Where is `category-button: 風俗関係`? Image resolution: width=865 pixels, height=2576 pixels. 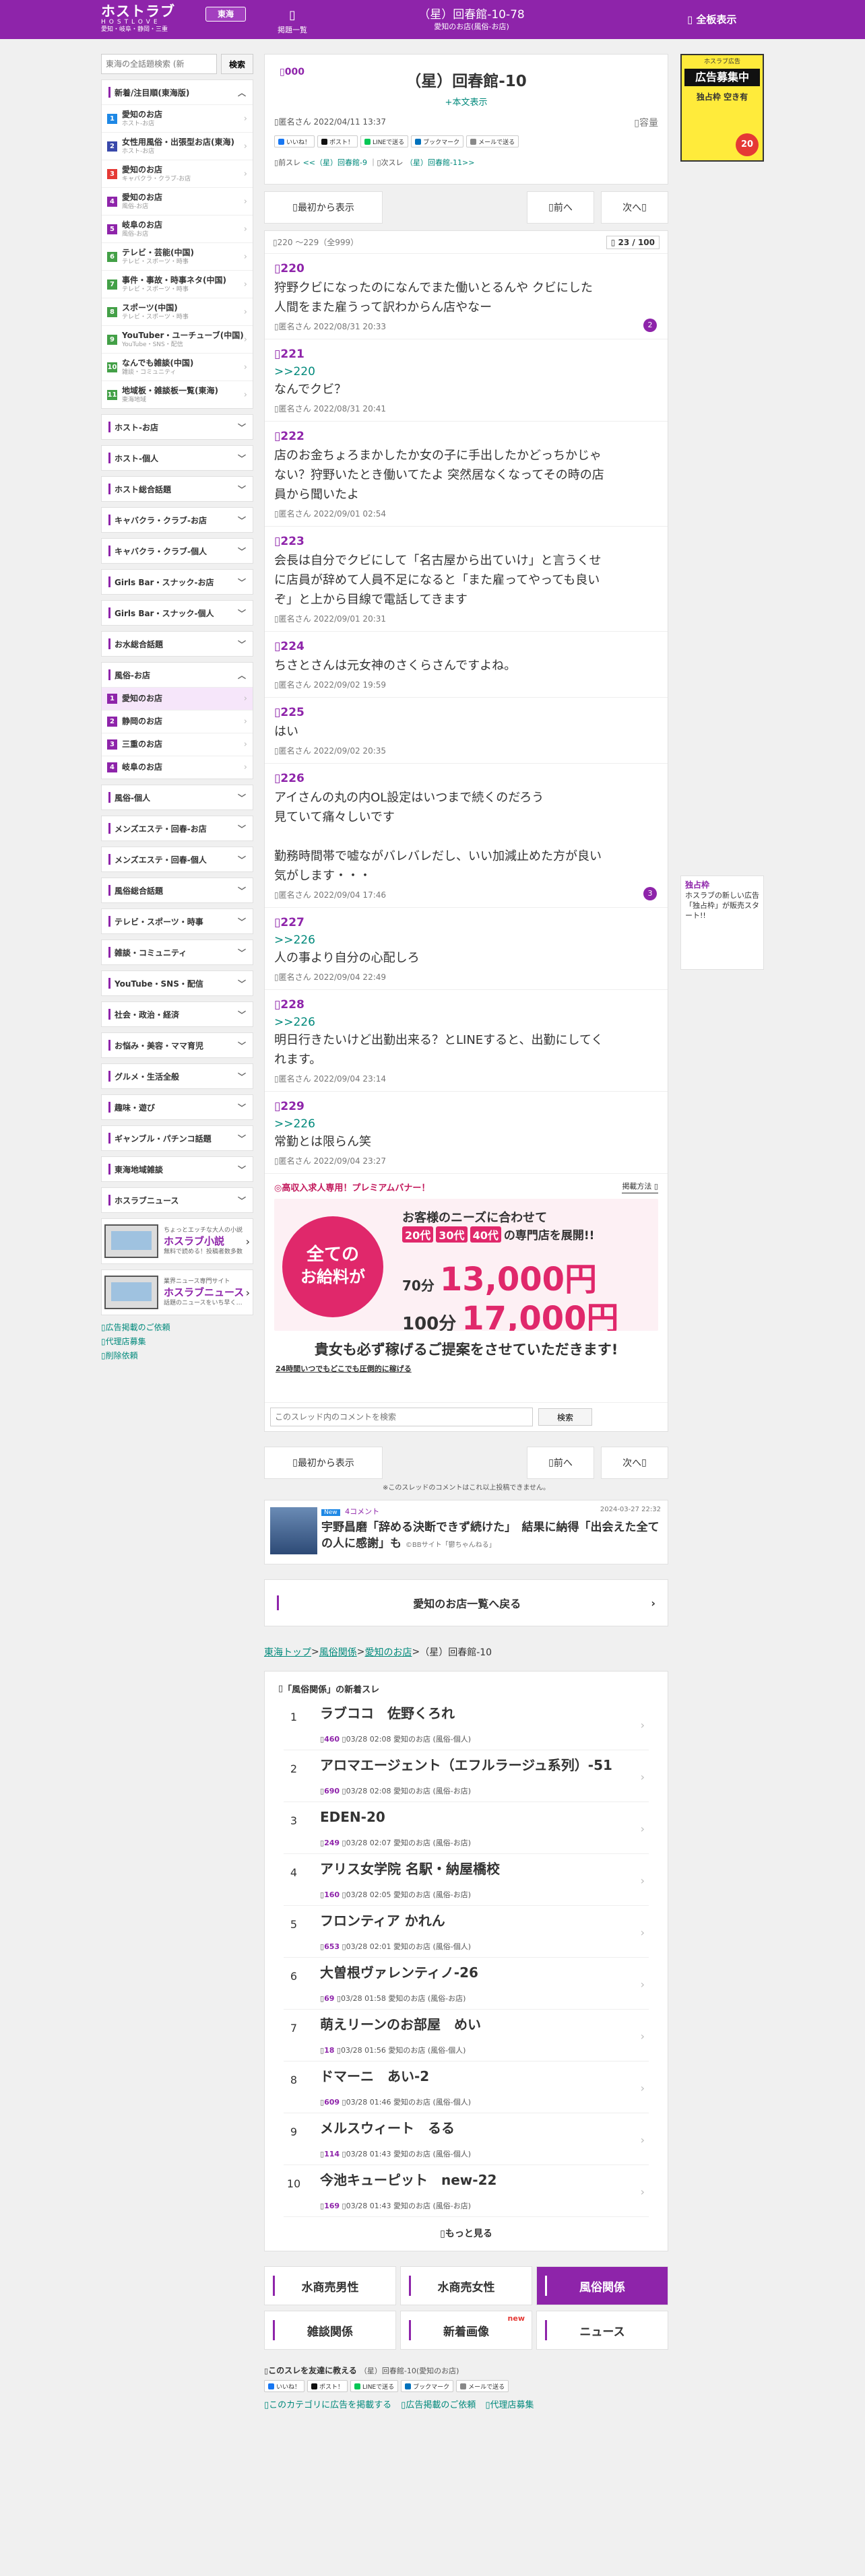 category-button: 風俗関係 is located at coordinates (602, 2285).